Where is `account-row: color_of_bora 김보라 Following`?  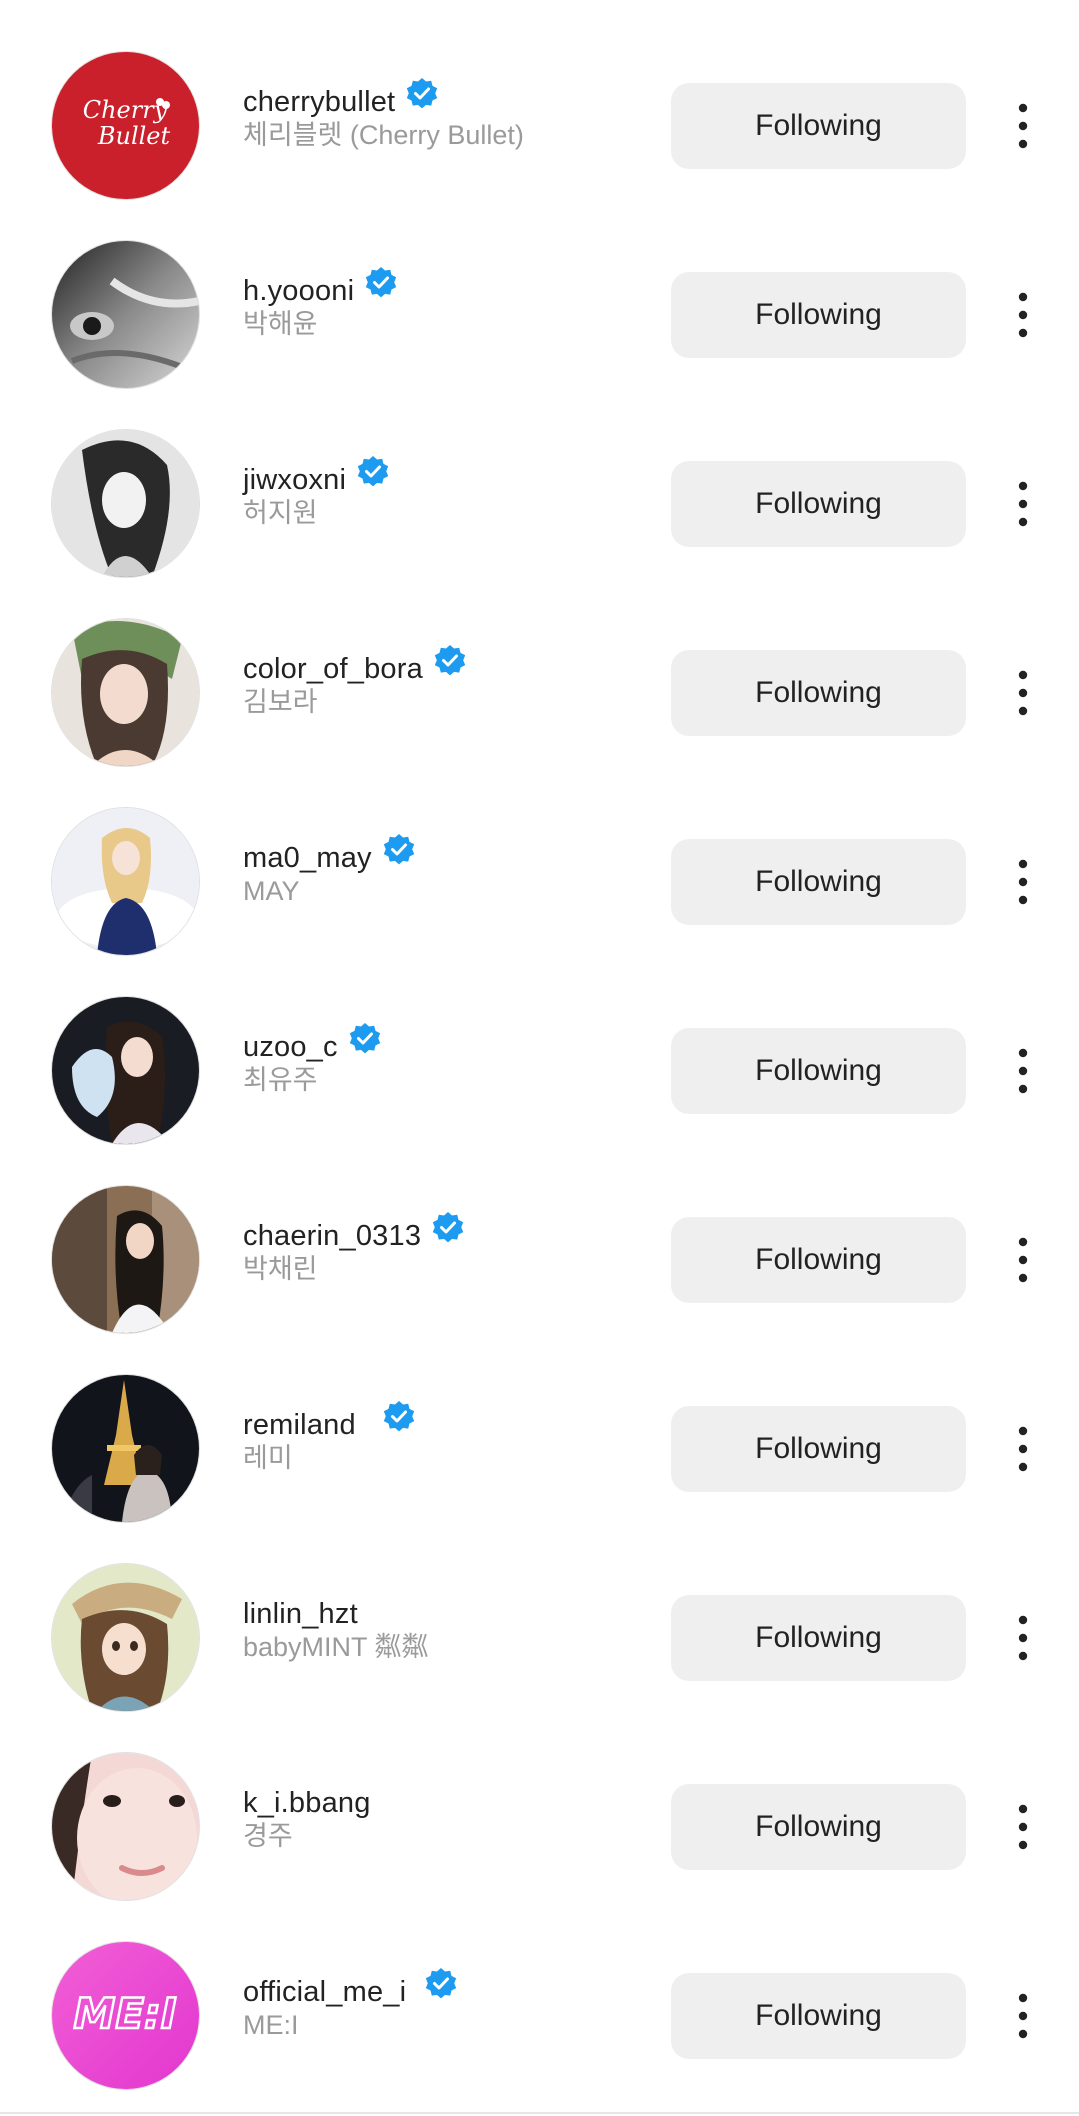 account-row: color_of_bora 김보라 Following is located at coordinates (539, 666).